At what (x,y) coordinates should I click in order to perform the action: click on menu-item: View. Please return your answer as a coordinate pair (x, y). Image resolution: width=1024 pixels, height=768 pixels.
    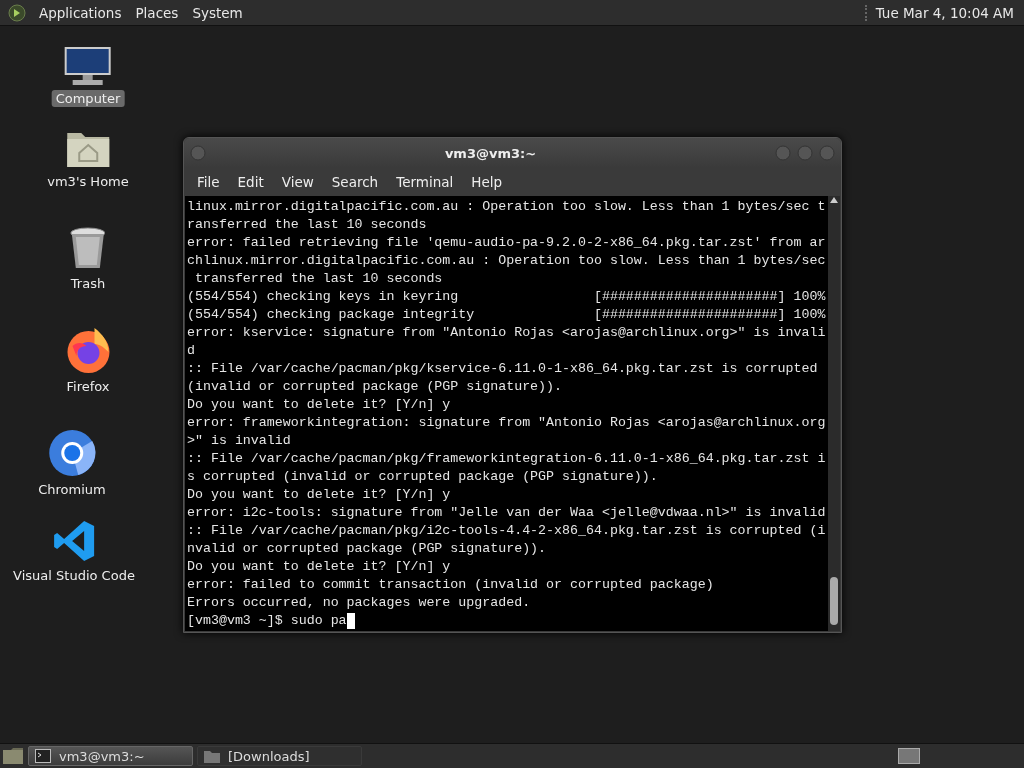
    Looking at the image, I should click on (297, 182).